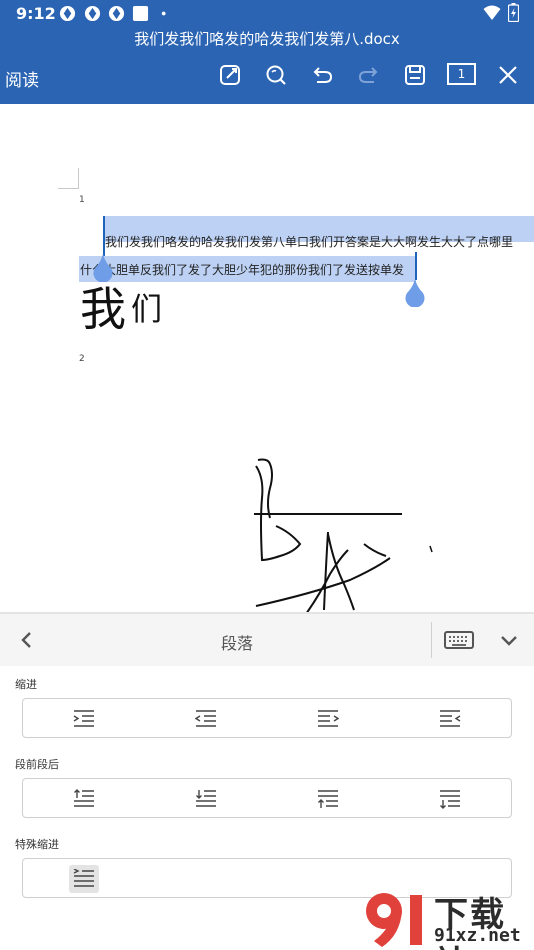 This screenshot has width=534, height=950. I want to click on space-after-increase-icon, so click(206, 798).